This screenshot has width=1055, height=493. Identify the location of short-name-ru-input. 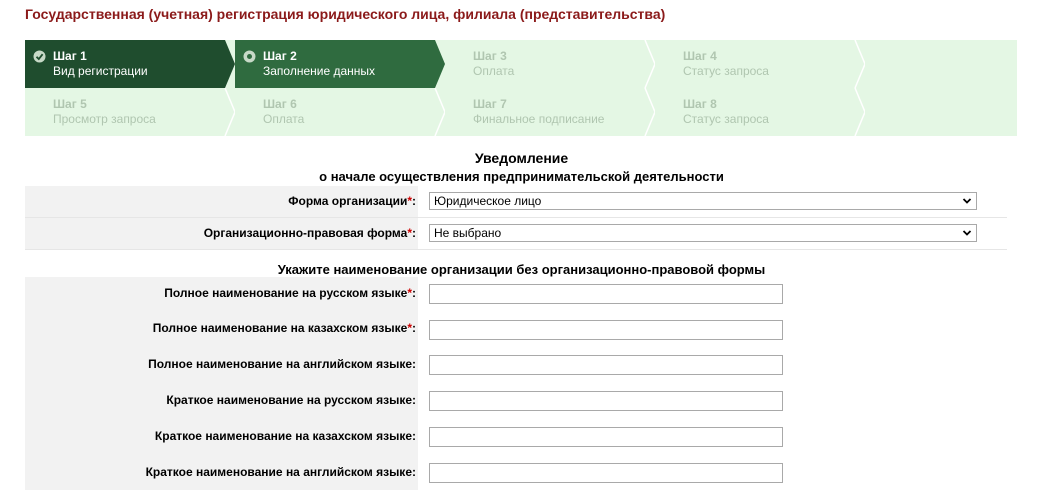
(606, 401).